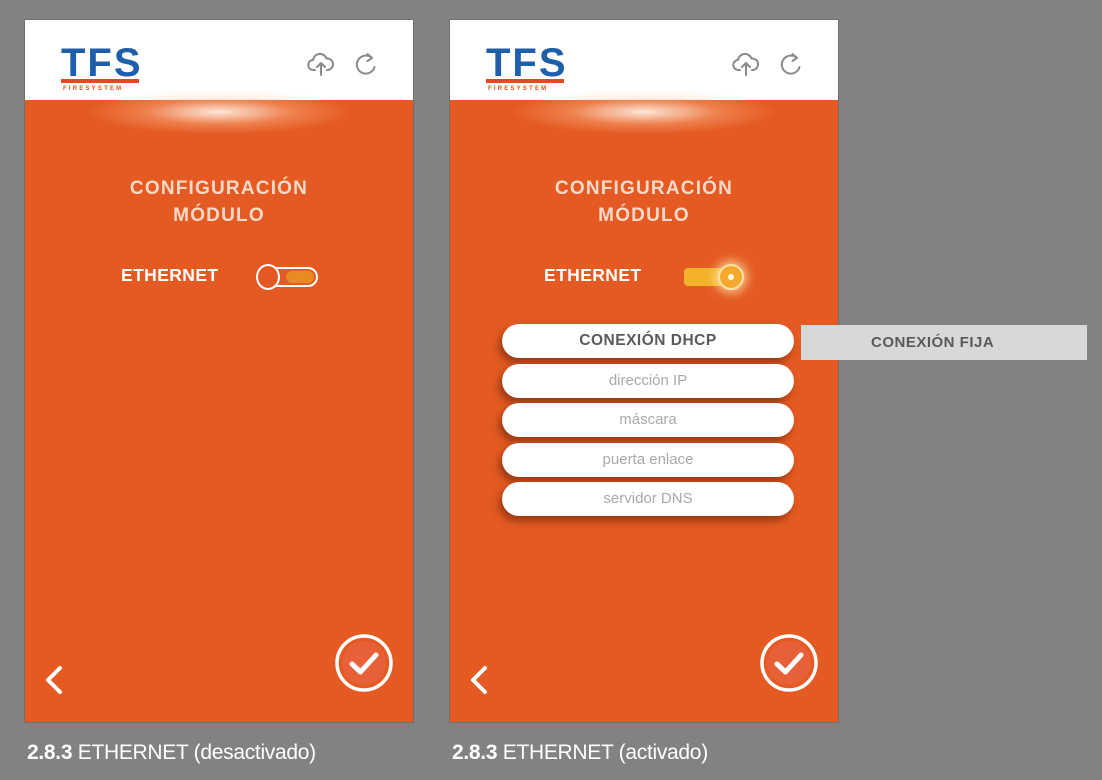 The image size is (1102, 780). I want to click on ip-address-field: dirección IP, so click(648, 381).